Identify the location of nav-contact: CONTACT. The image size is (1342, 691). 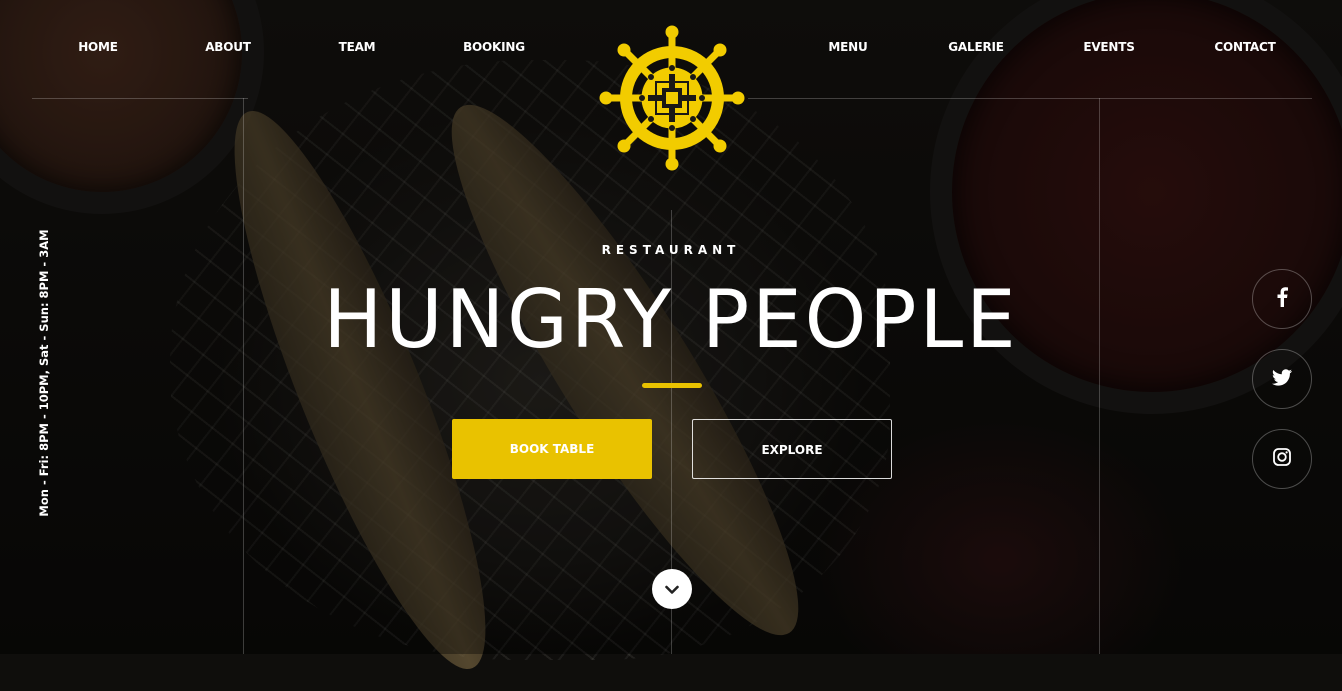
(1244, 47).